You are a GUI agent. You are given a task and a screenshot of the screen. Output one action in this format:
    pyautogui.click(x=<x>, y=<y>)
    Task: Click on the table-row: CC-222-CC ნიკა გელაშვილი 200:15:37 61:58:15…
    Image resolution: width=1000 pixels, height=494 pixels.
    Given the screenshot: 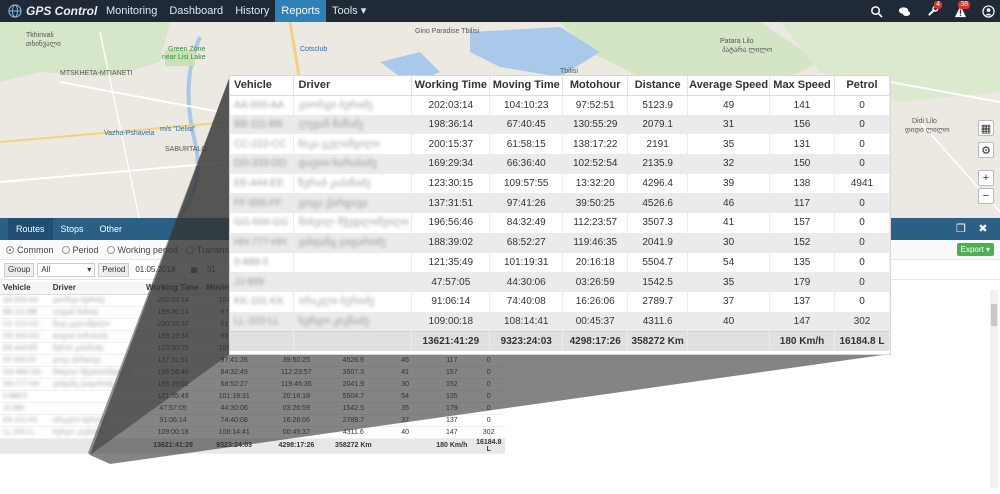 What is the action you would take?
    pyautogui.click(x=560, y=144)
    